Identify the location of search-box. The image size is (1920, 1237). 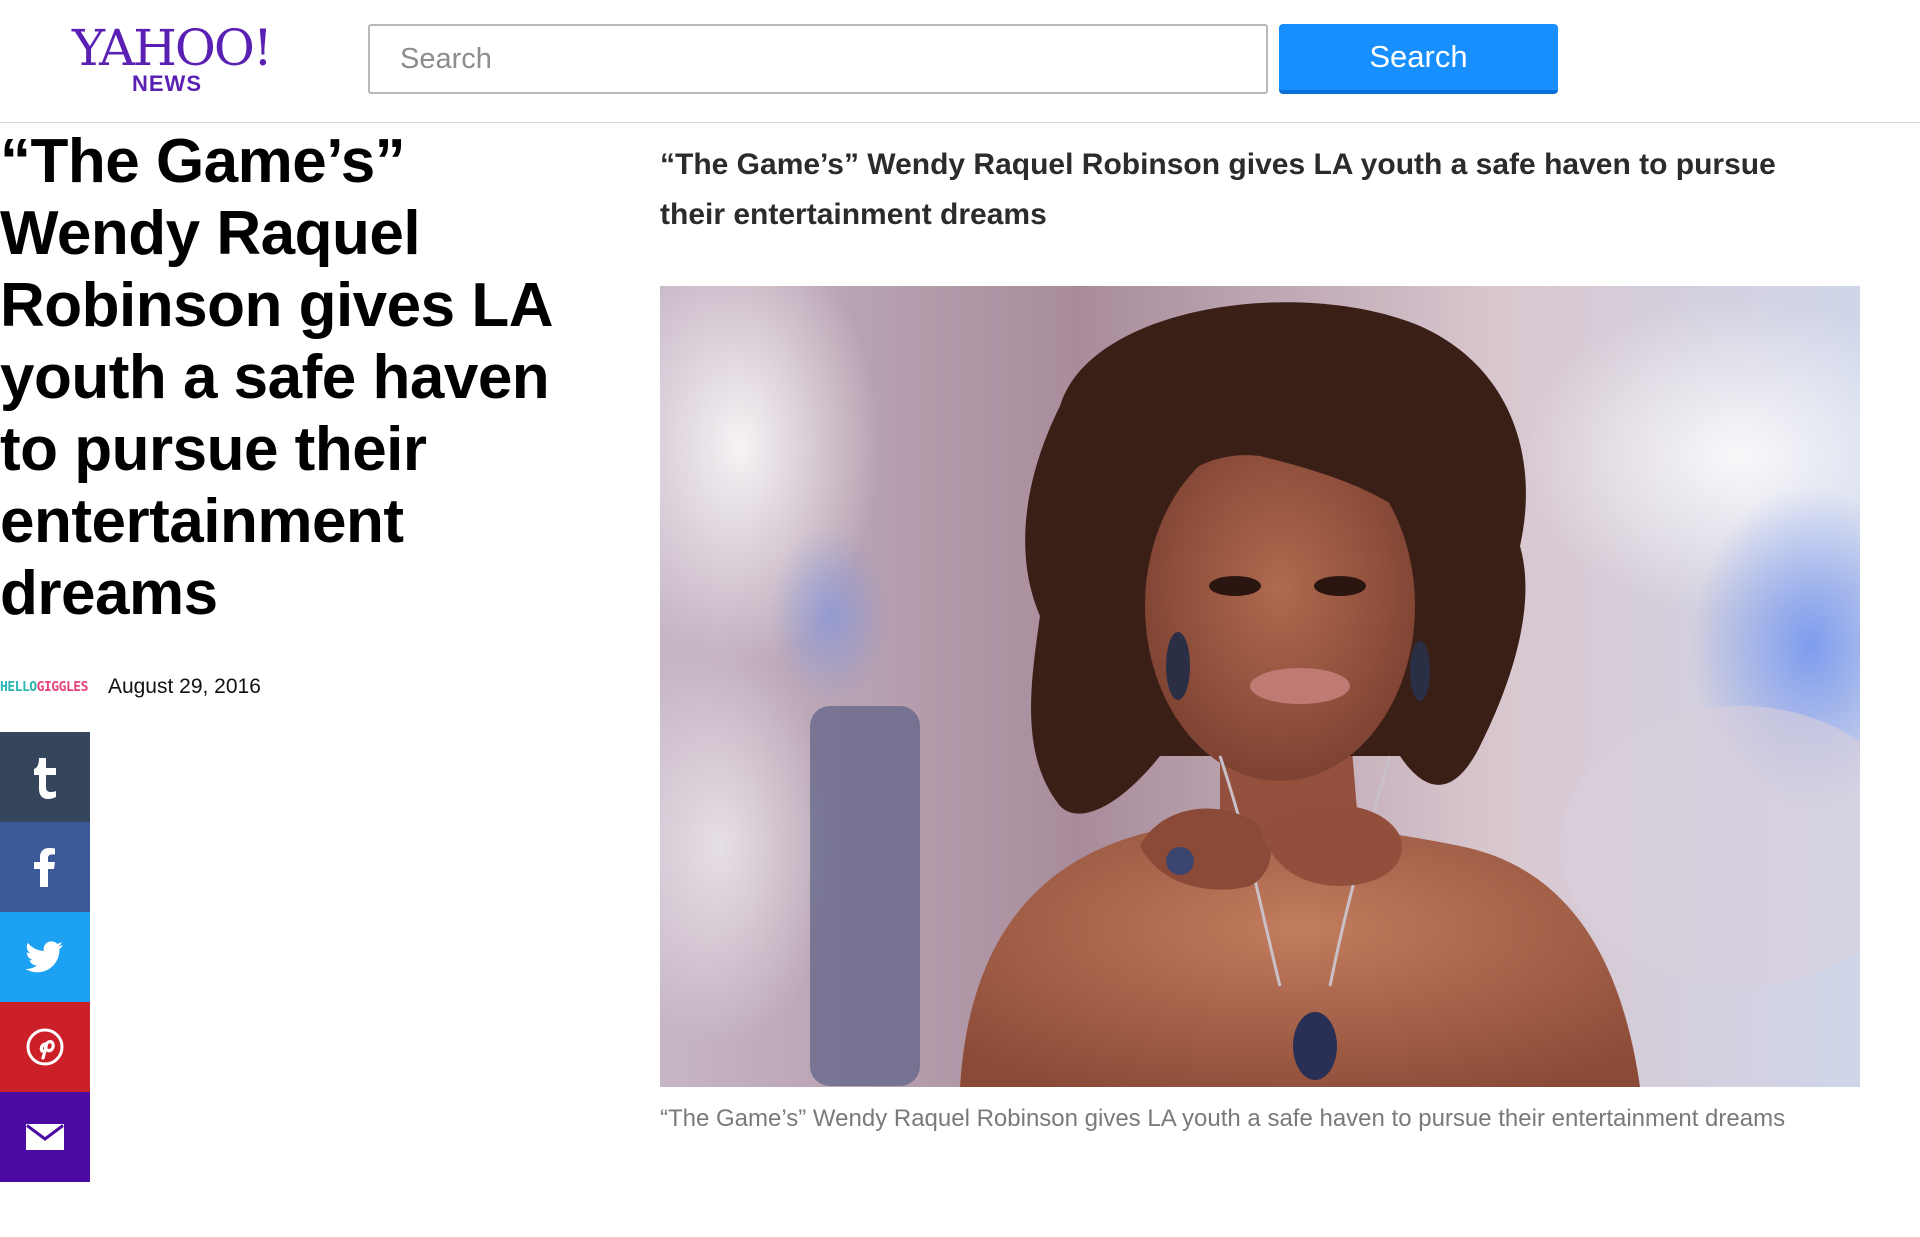
(818, 59).